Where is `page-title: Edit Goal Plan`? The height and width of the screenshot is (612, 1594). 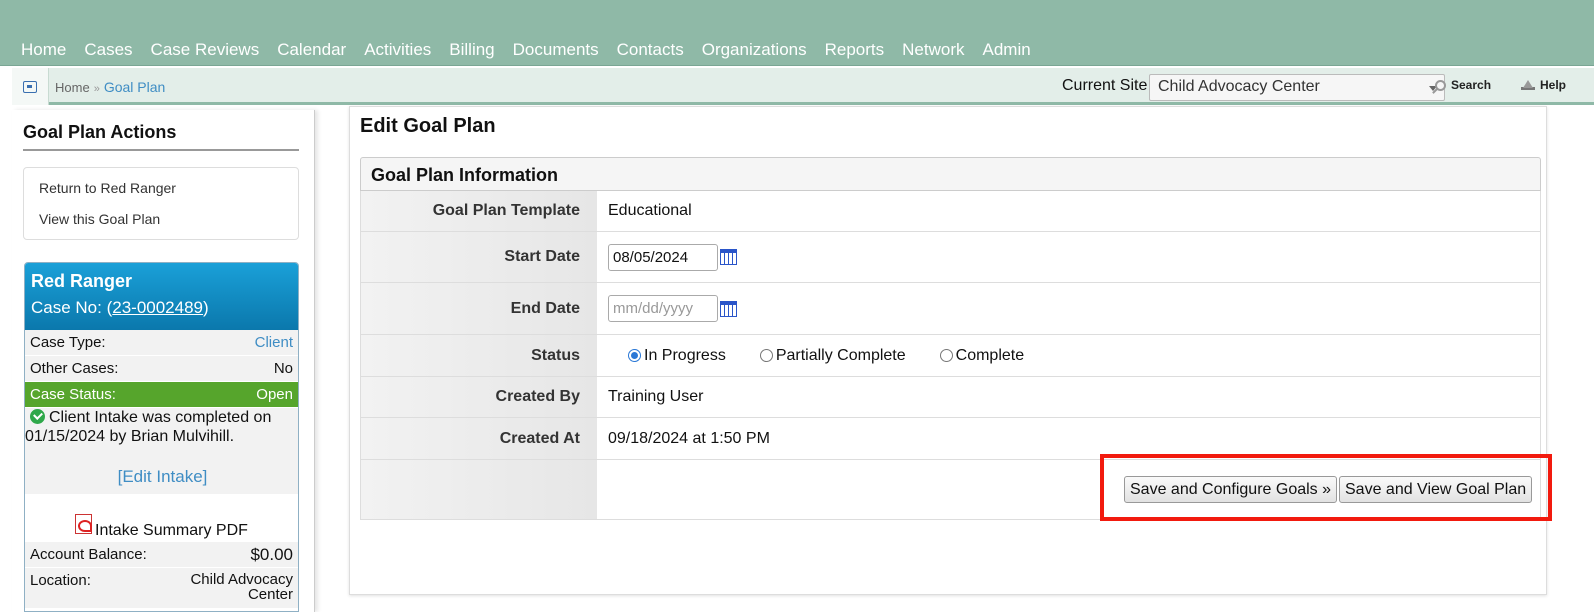 page-title: Edit Goal Plan is located at coordinates (428, 126).